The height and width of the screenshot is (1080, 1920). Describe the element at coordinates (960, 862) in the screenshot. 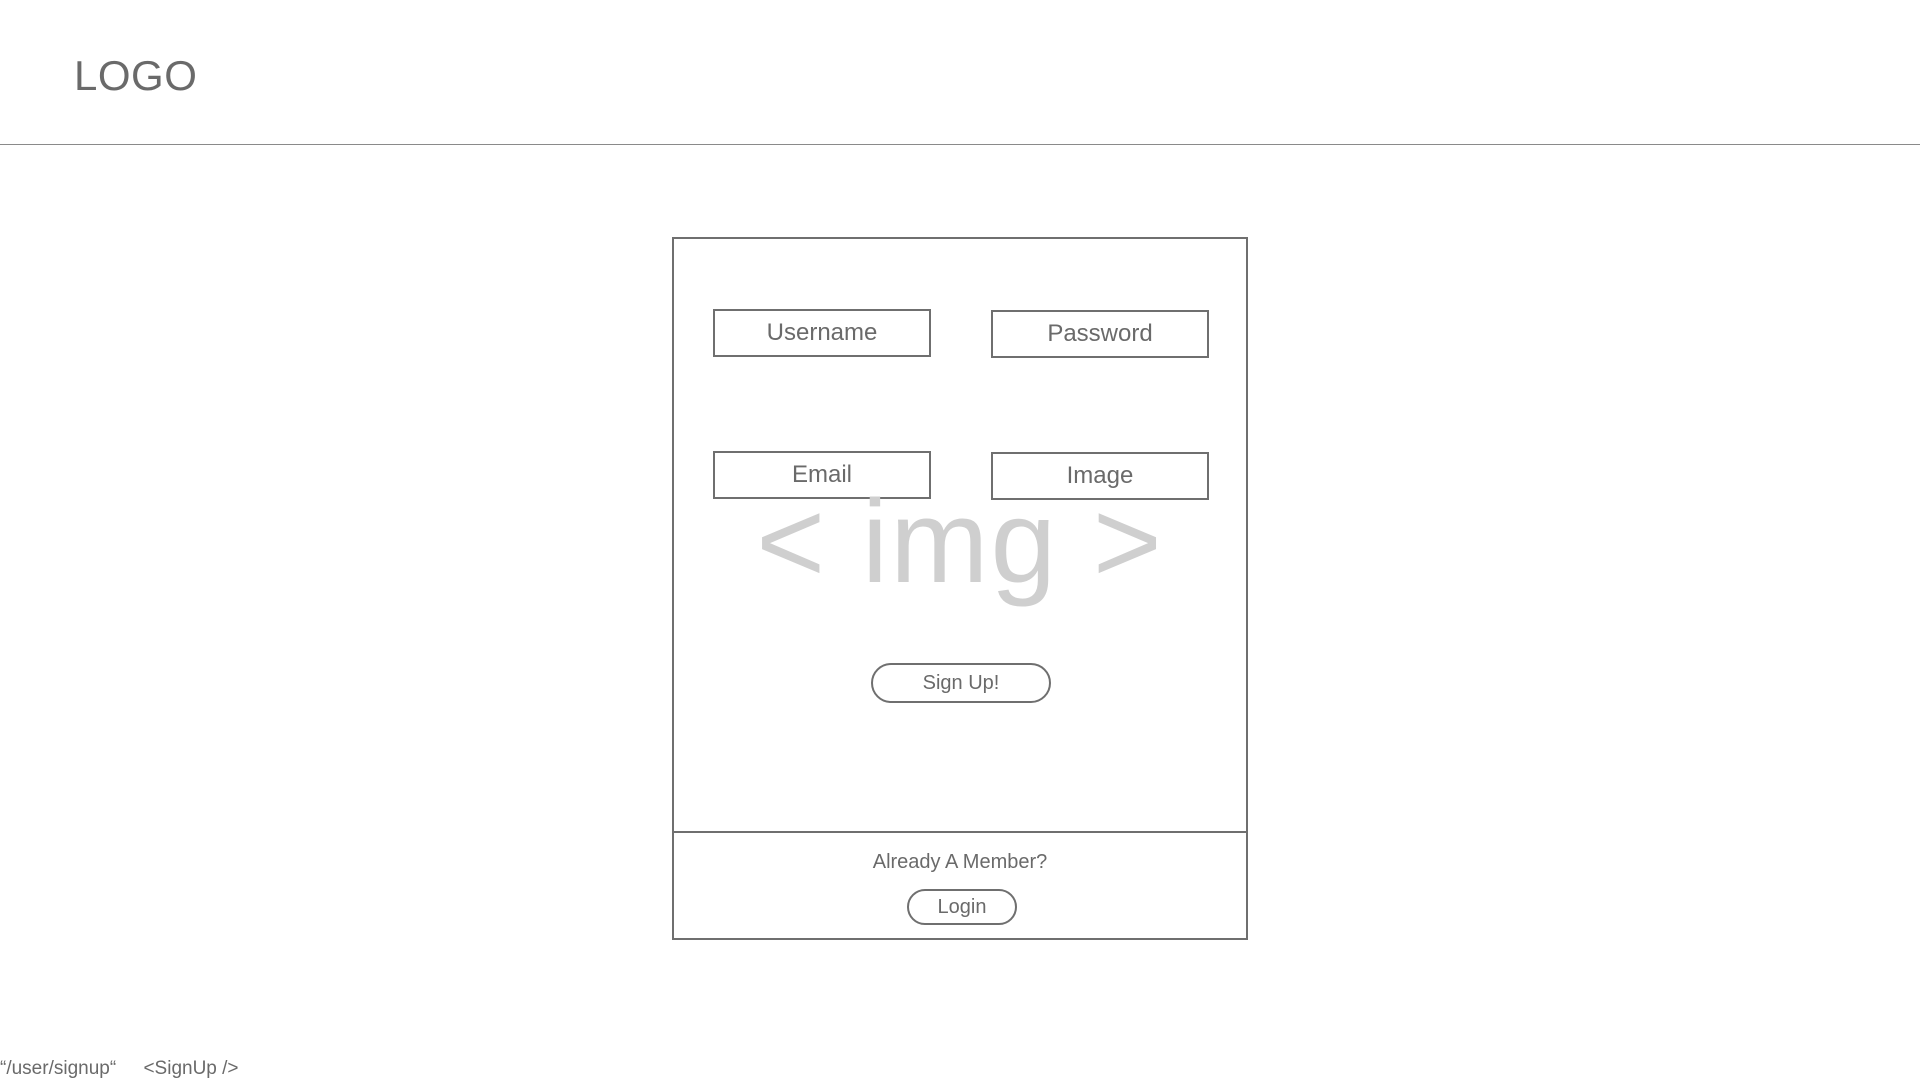

I see `already-member-text: Already A Member?` at that location.